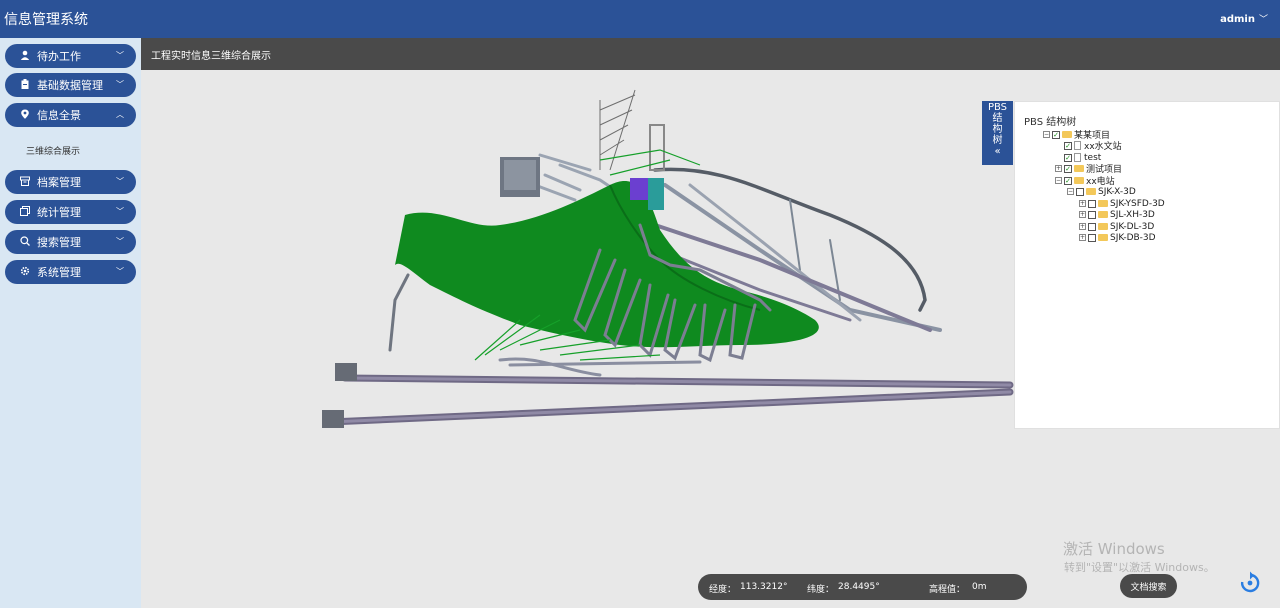 Image resolution: width=1280 pixels, height=608 pixels. Describe the element at coordinates (59, 182) in the screenshot. I see `sidebar-item-label: 档案管理` at that location.